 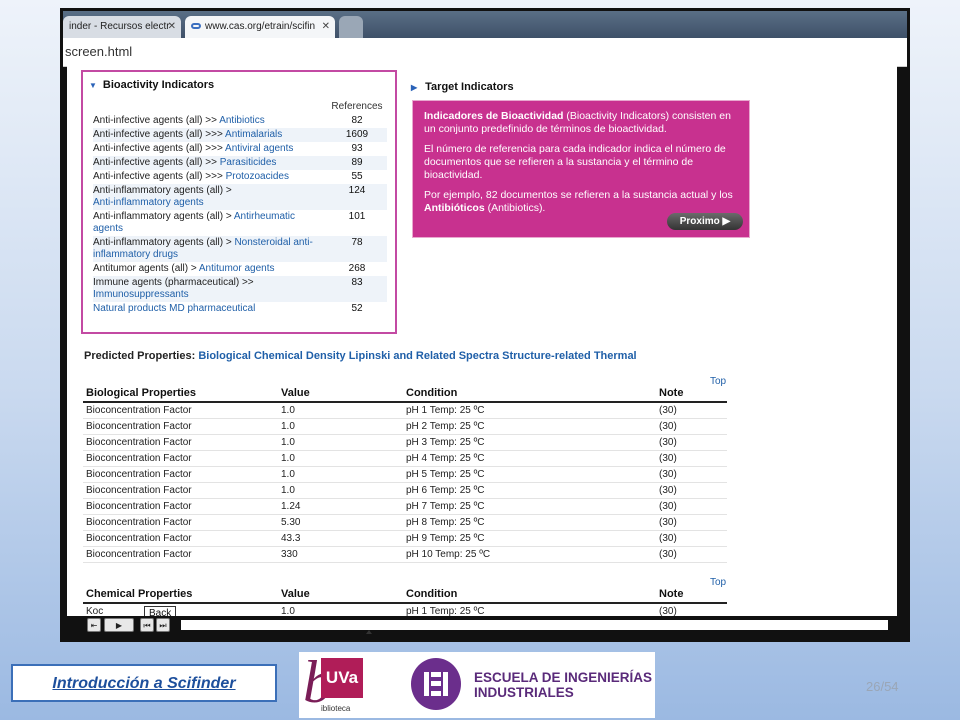 What do you see at coordinates (357, 197) in the screenshot?
I see `reference-count: 124` at bounding box center [357, 197].